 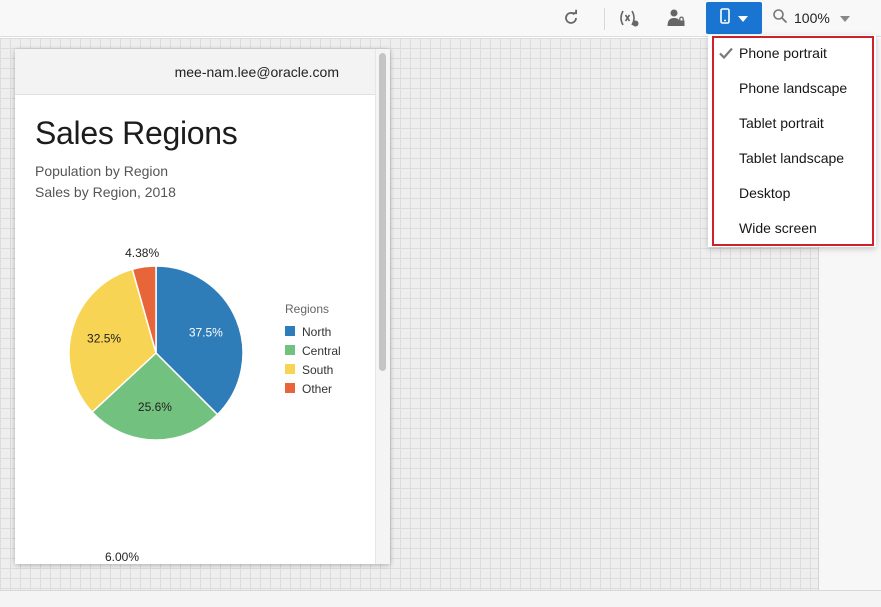 What do you see at coordinates (765, 192) in the screenshot?
I see `menu-item-label: Desktop` at bounding box center [765, 192].